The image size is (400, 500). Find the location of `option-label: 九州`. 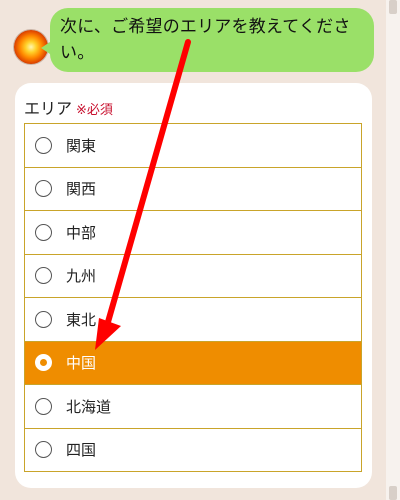

option-label: 九州 is located at coordinates (81, 276).